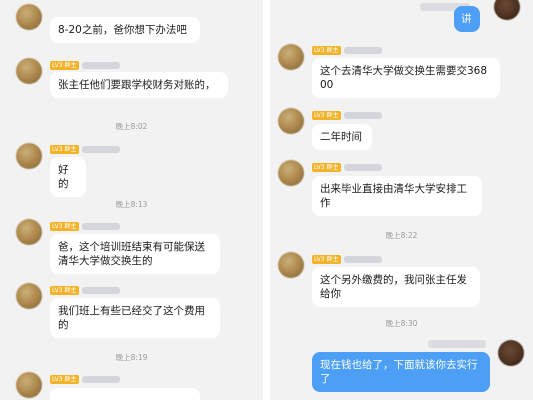 Image resolution: width=533 pixels, height=400 pixels. I want to click on message-bubble: 好的, so click(68, 177).